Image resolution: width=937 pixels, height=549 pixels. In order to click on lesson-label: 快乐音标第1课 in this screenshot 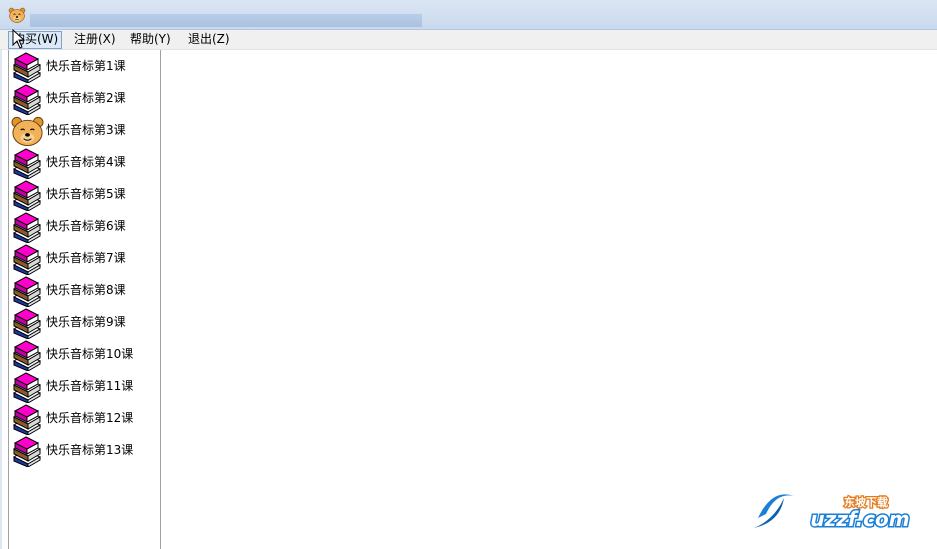, I will do `click(86, 66)`.